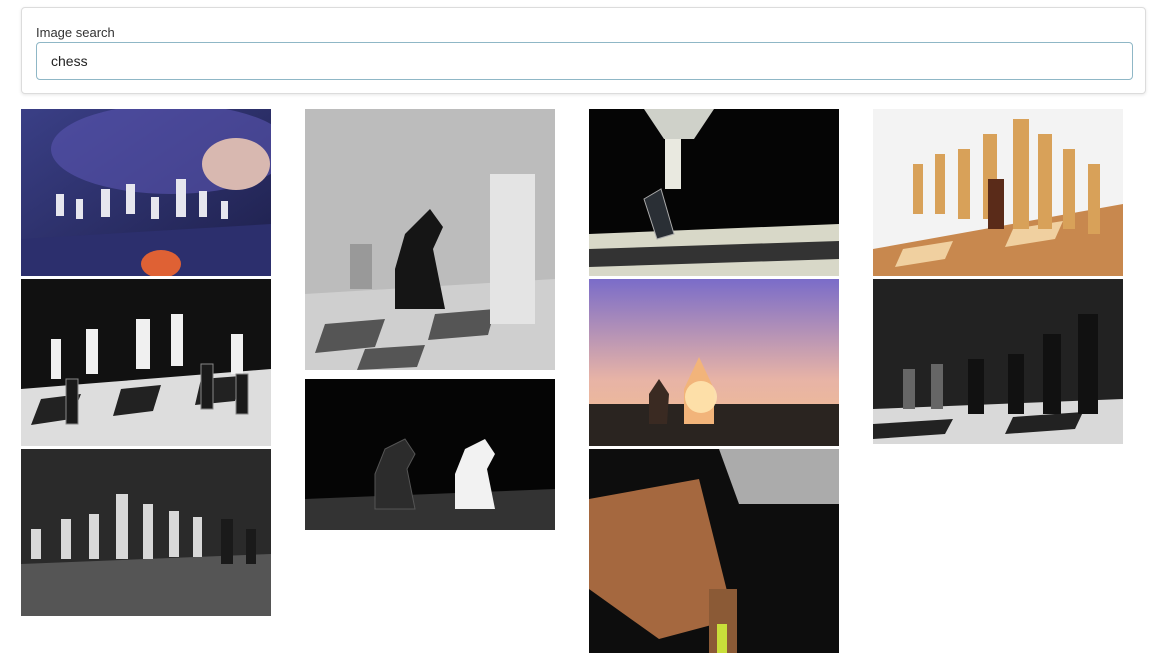 This screenshot has width=1173, height=653. What do you see at coordinates (75, 32) in the screenshot?
I see `search-label: Image search` at bounding box center [75, 32].